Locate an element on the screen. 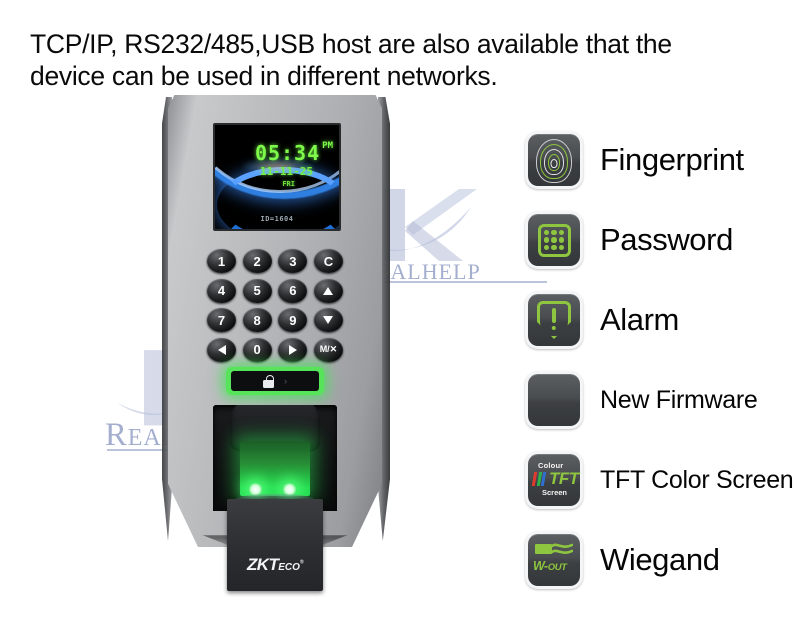  device-keypad: 1 2 3 C 4 5 6 7 8 9 0 M/✕ is located at coordinates (275, 305).